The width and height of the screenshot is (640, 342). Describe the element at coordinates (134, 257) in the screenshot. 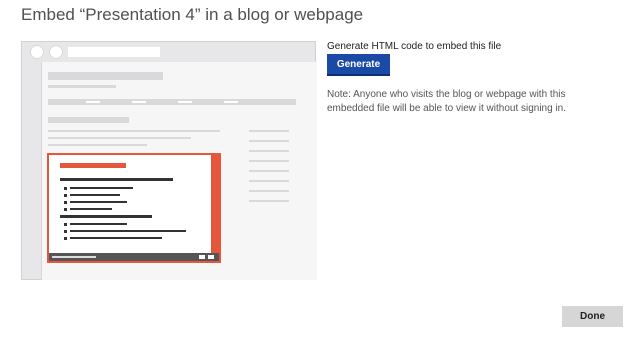

I see `slide-footer-bar` at that location.